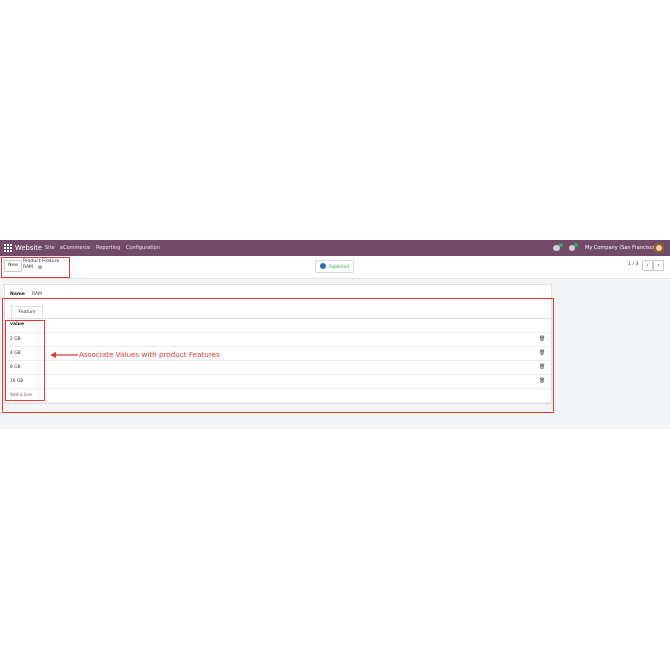 This screenshot has width=670, height=670. Describe the element at coordinates (621, 248) in the screenshot. I see `company-switcher: My Company (San Francisco)` at that location.